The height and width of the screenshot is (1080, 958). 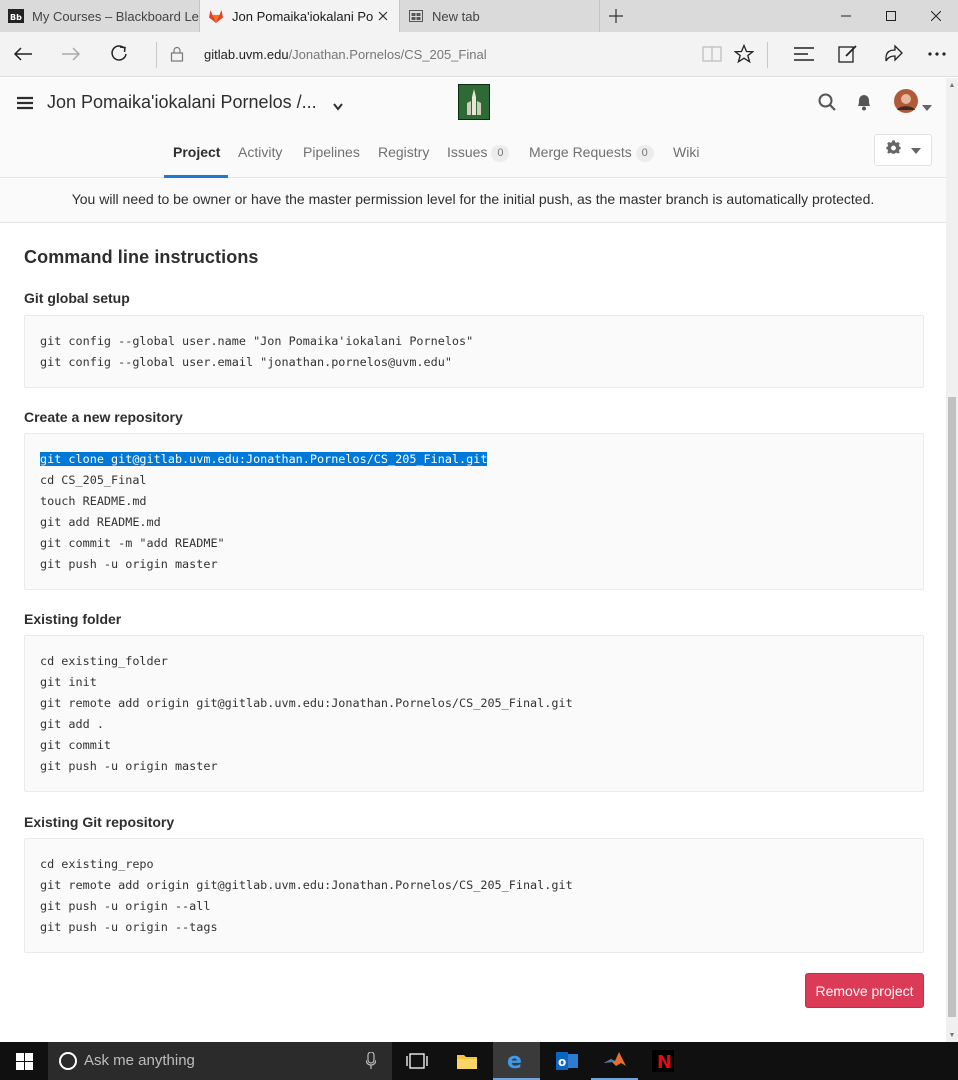 I want to click on url-path: /Jonathan.Pornelos/CS_205_Final, so click(x=387, y=54).